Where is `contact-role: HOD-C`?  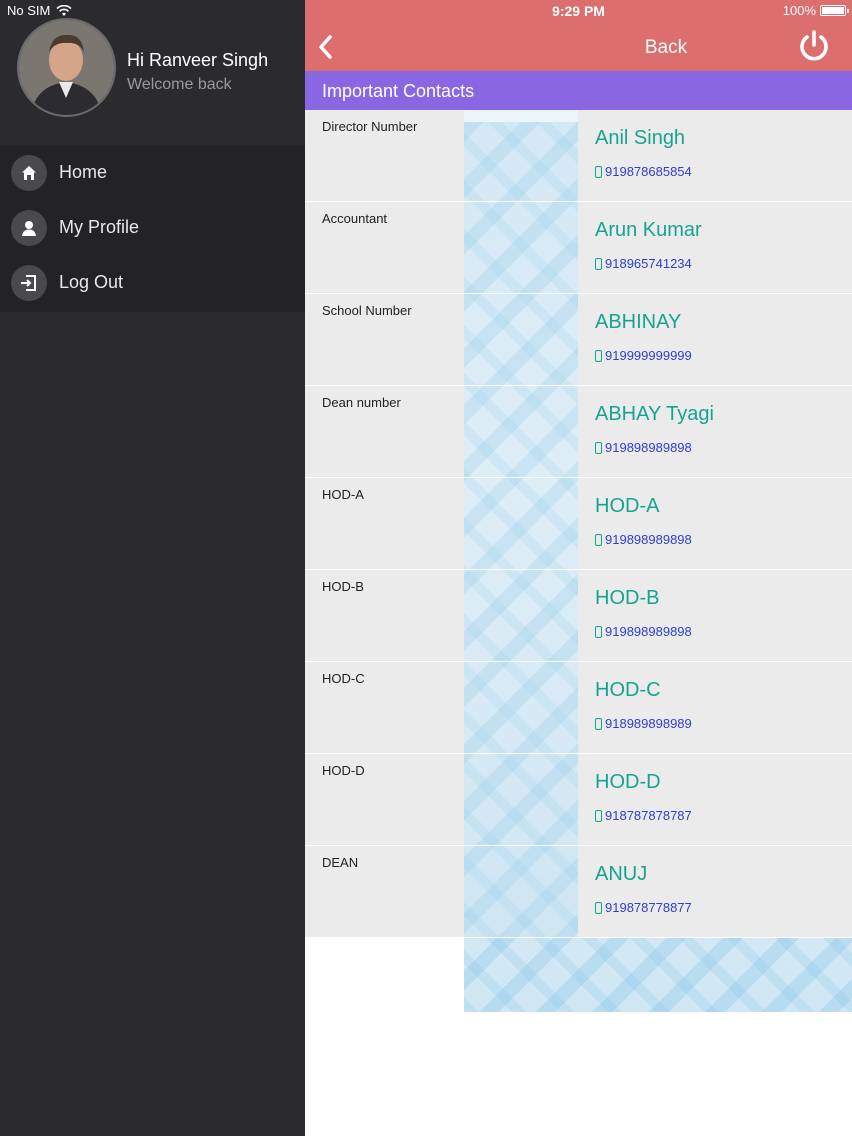 contact-role: HOD-C is located at coordinates (343, 678).